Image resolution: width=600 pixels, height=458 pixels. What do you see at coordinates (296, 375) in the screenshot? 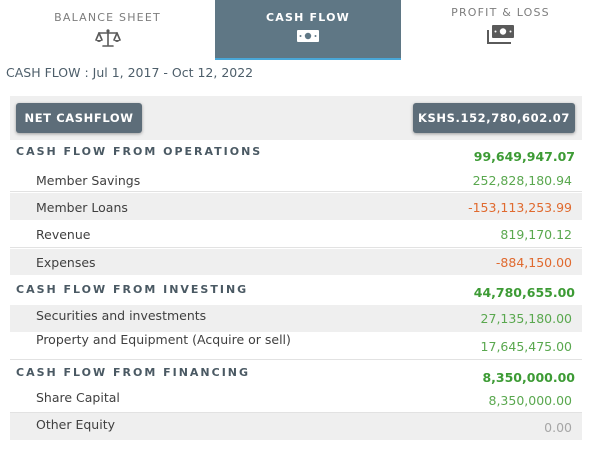
I see `financing-section-header: CASH FLOW FROM FINANCING 8,350,000.00` at bounding box center [296, 375].